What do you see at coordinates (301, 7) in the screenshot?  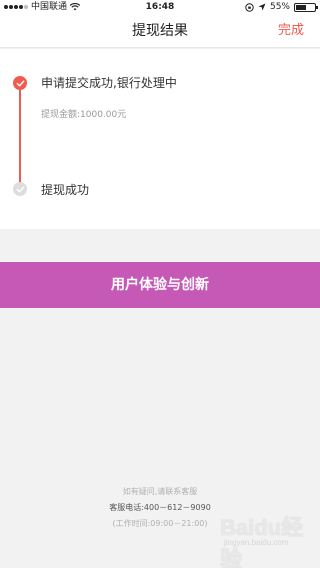 I see `battery-level` at bounding box center [301, 7].